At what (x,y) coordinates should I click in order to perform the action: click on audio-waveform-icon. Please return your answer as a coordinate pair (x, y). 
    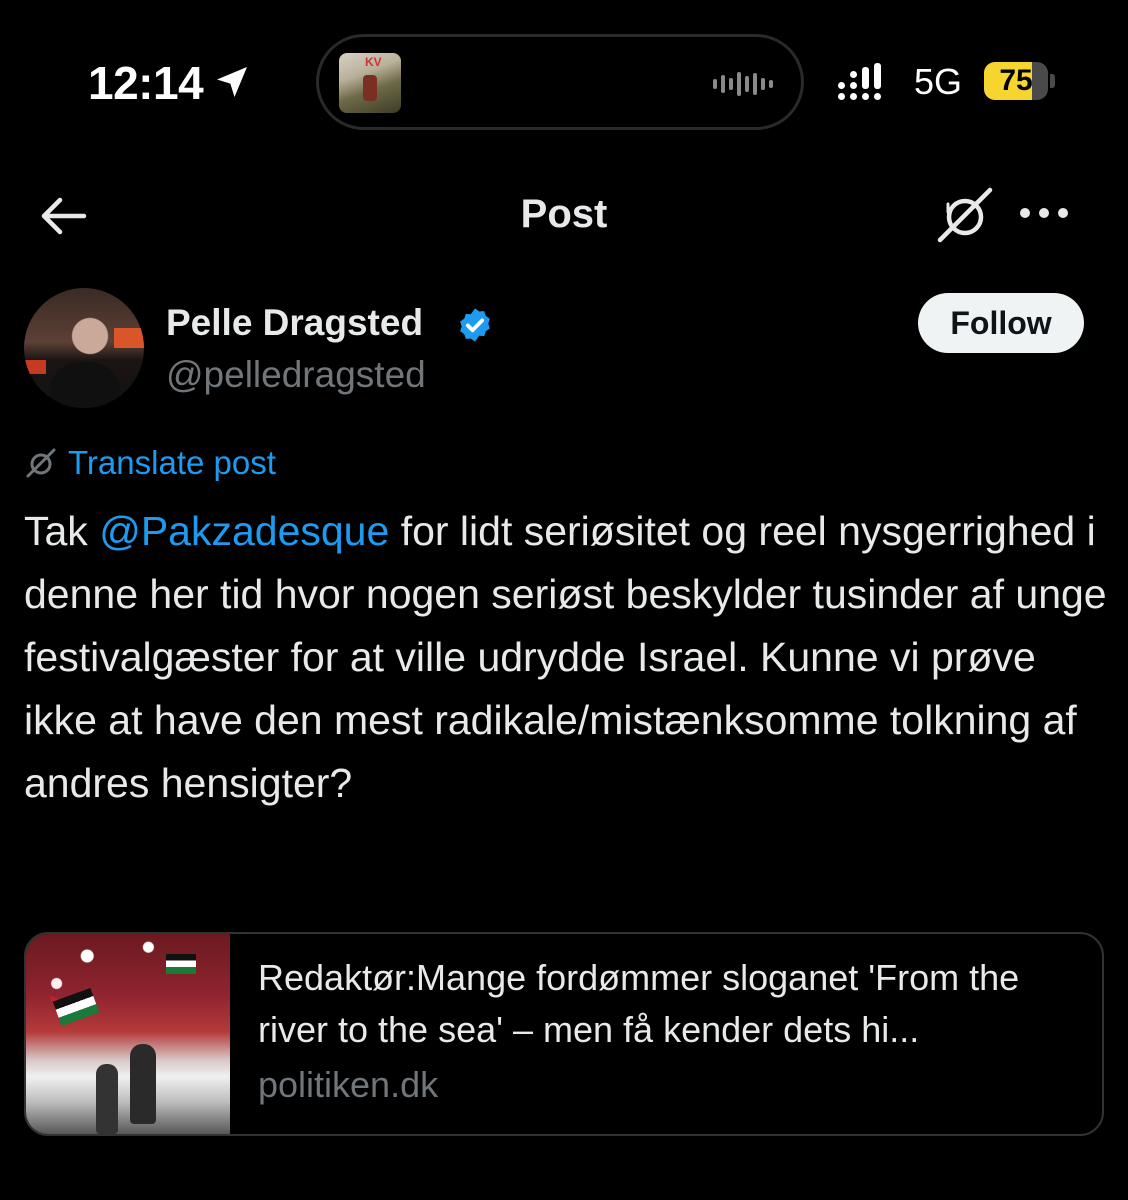
    Looking at the image, I should click on (743, 84).